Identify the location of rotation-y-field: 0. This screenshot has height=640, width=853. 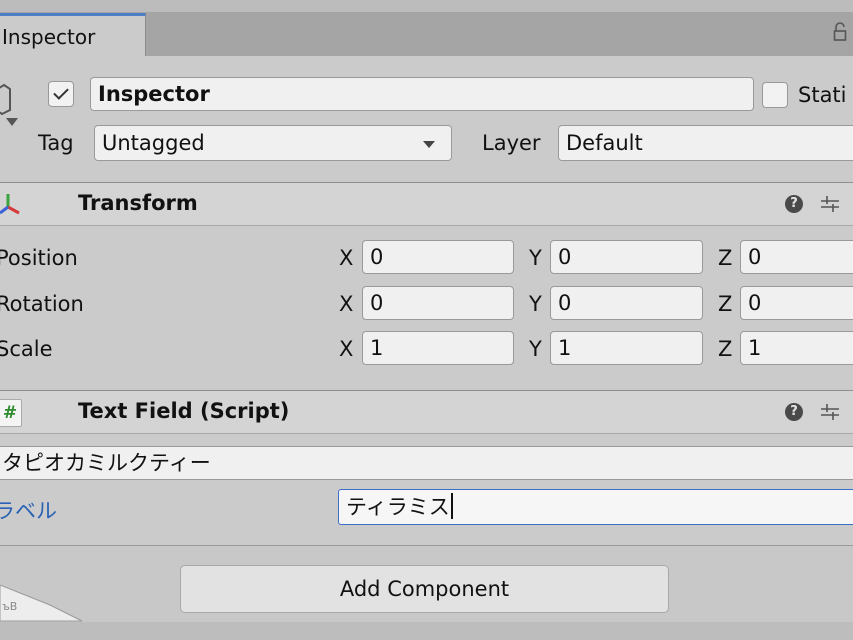
(626, 303).